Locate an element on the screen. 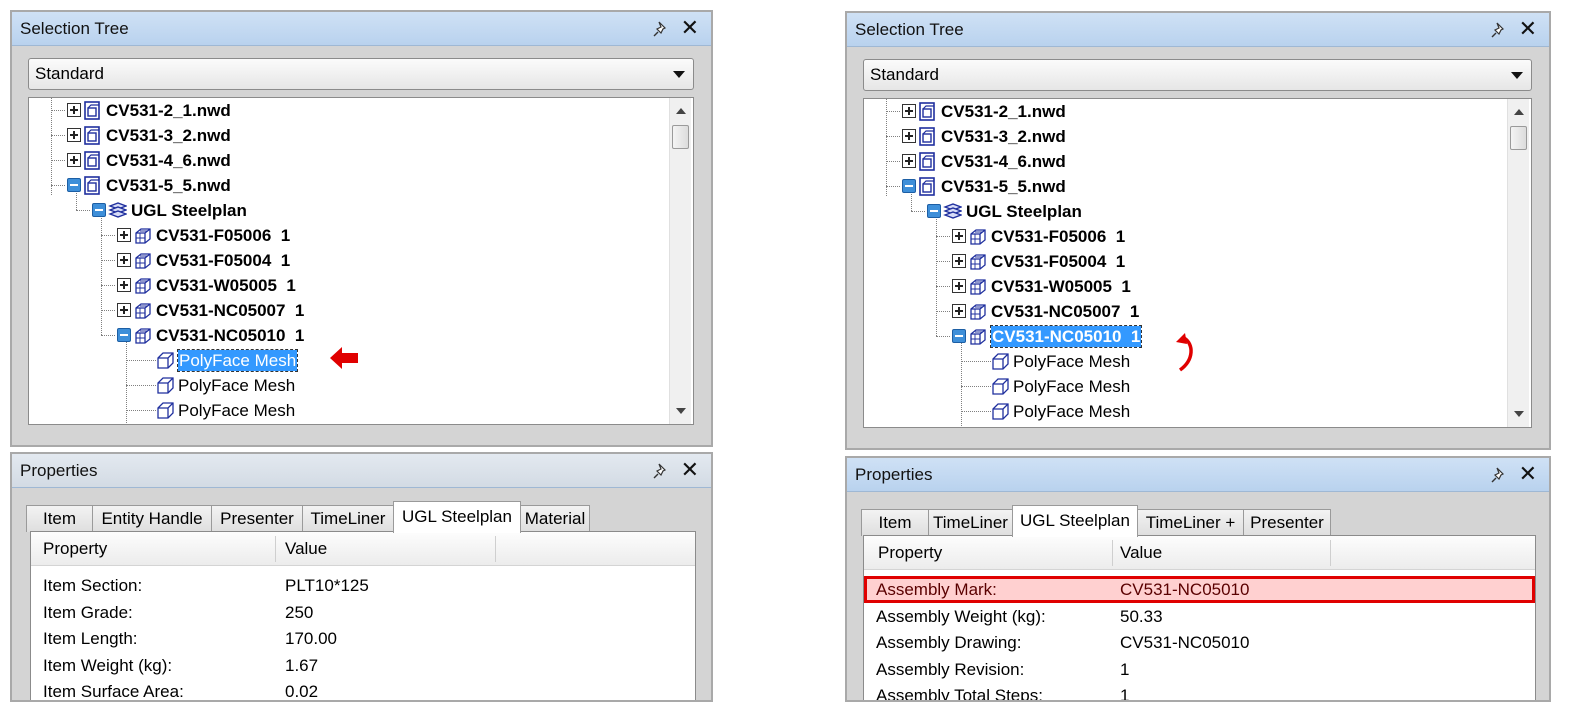  left-selection-tree-title: Selection Tree is located at coordinates (74, 28).